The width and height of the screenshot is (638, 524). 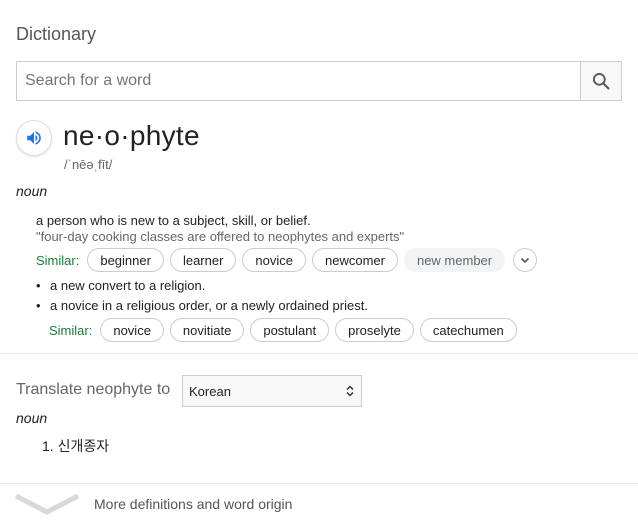 I want to click on language-select-value: Korean, so click(x=210, y=391).